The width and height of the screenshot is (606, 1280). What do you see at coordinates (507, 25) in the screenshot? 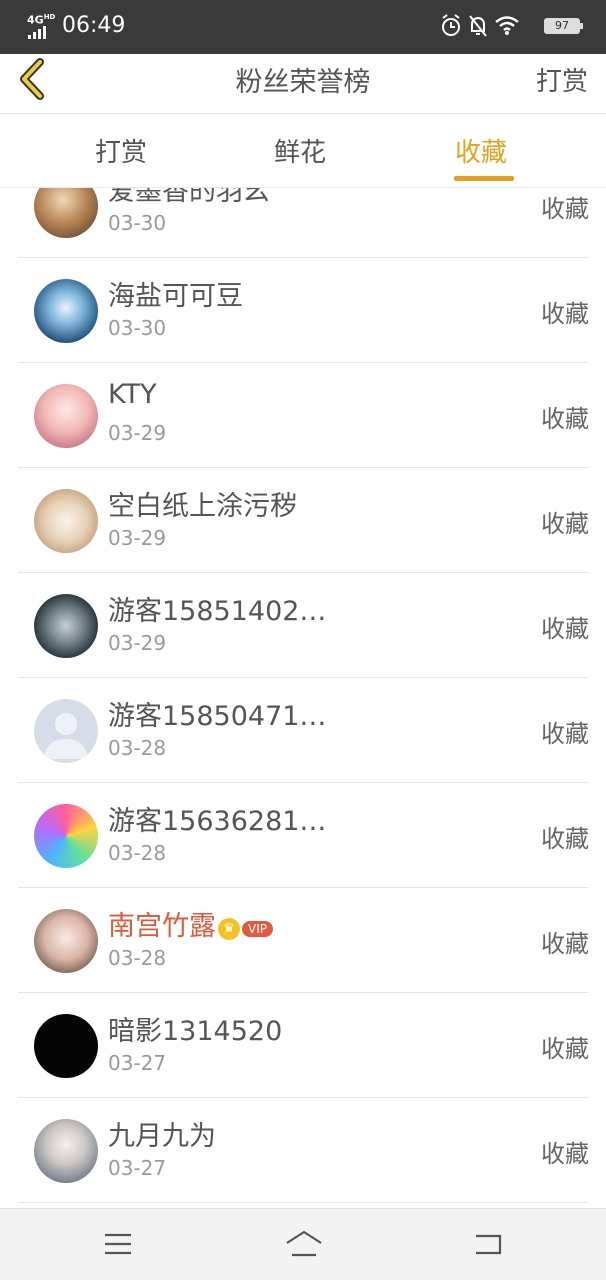
I see `wifi-icon` at bounding box center [507, 25].